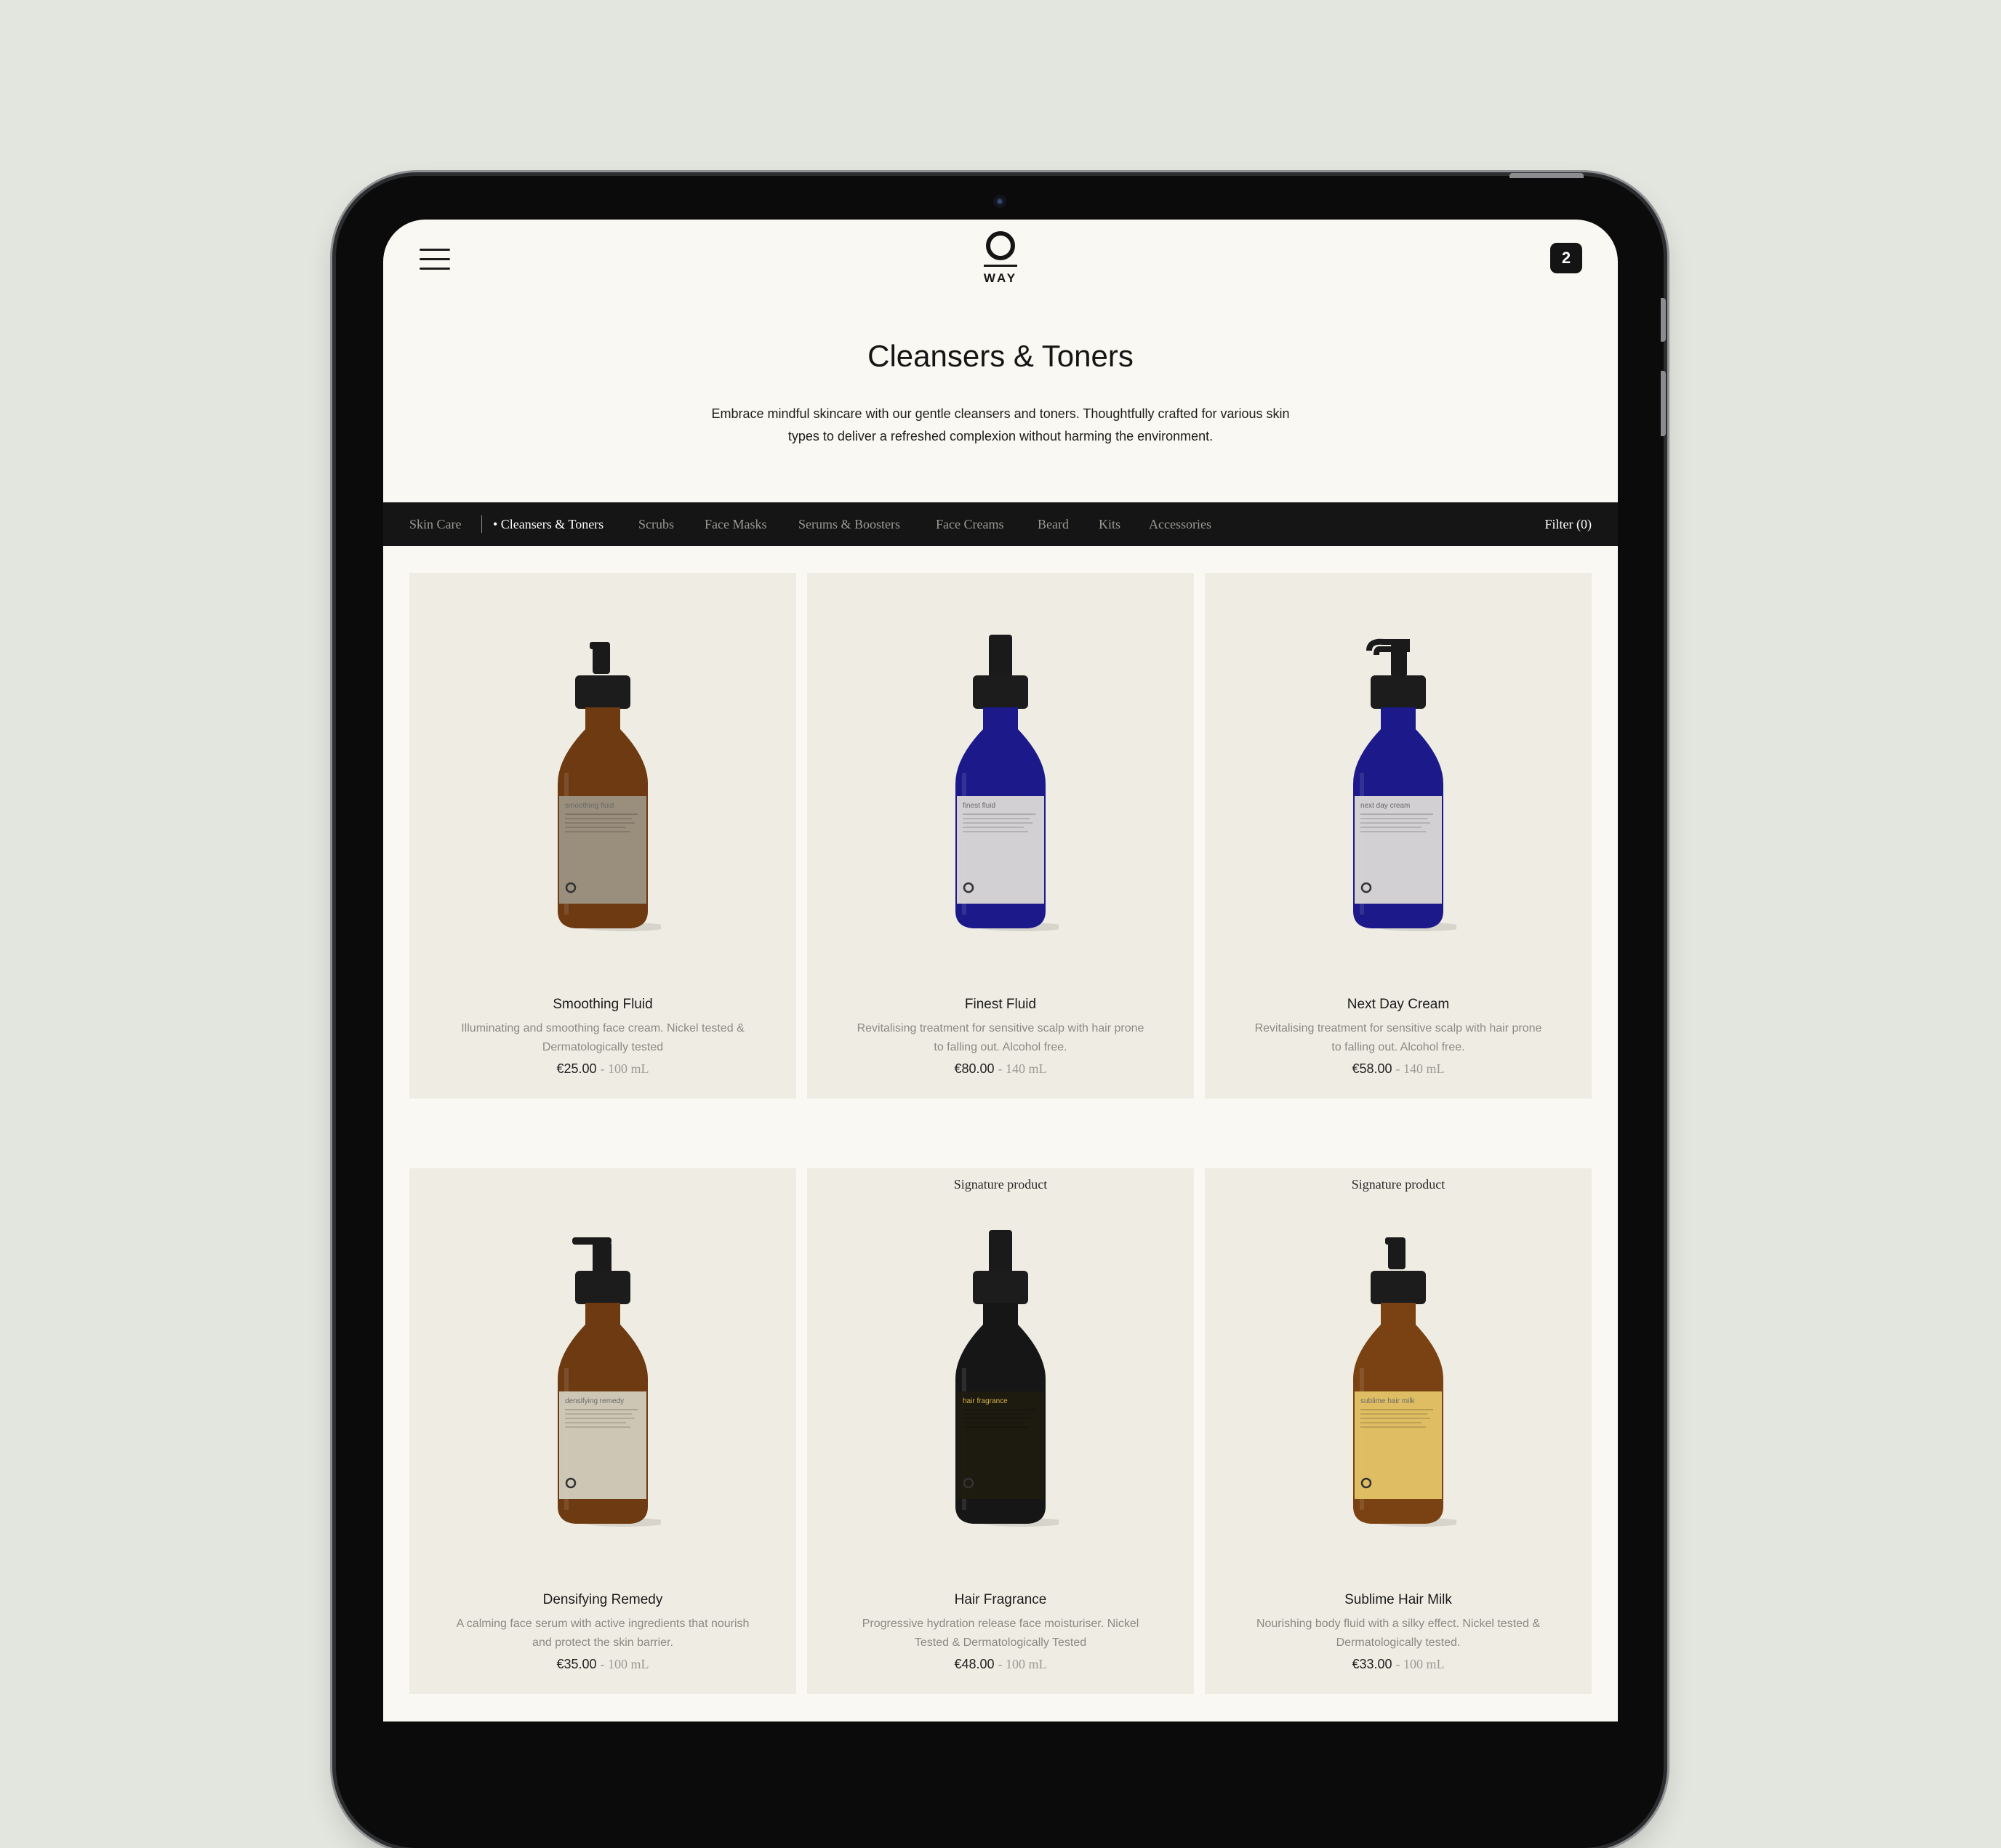 This screenshot has width=2001, height=1848. I want to click on category-divider, so click(481, 524).